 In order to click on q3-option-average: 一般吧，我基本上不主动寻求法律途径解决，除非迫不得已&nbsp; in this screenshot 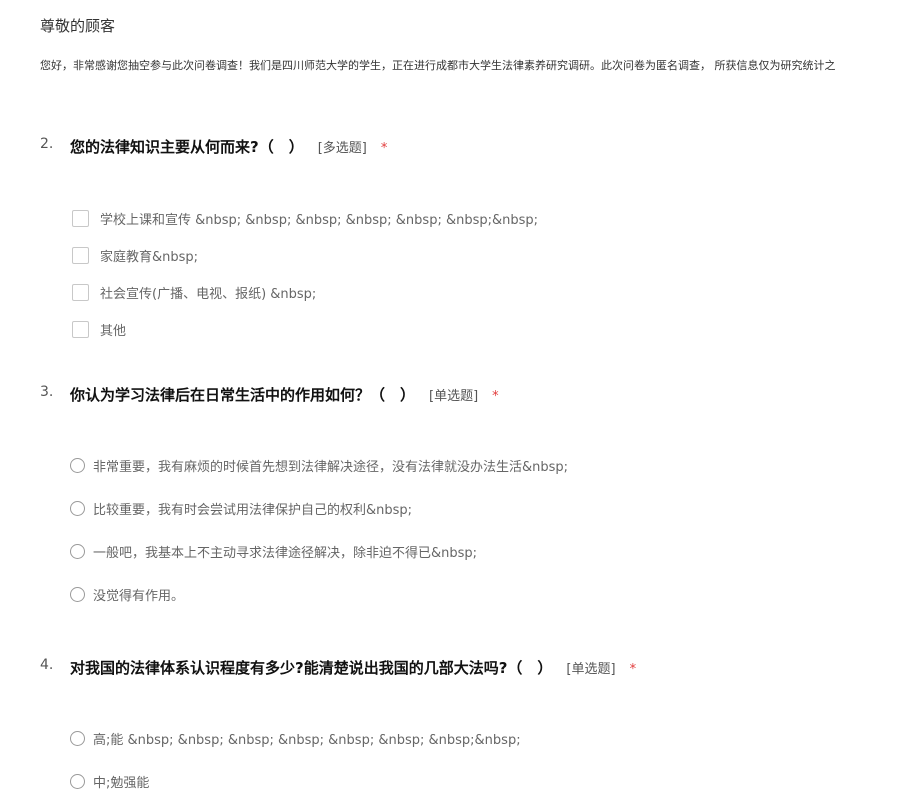, I will do `click(273, 551)`.